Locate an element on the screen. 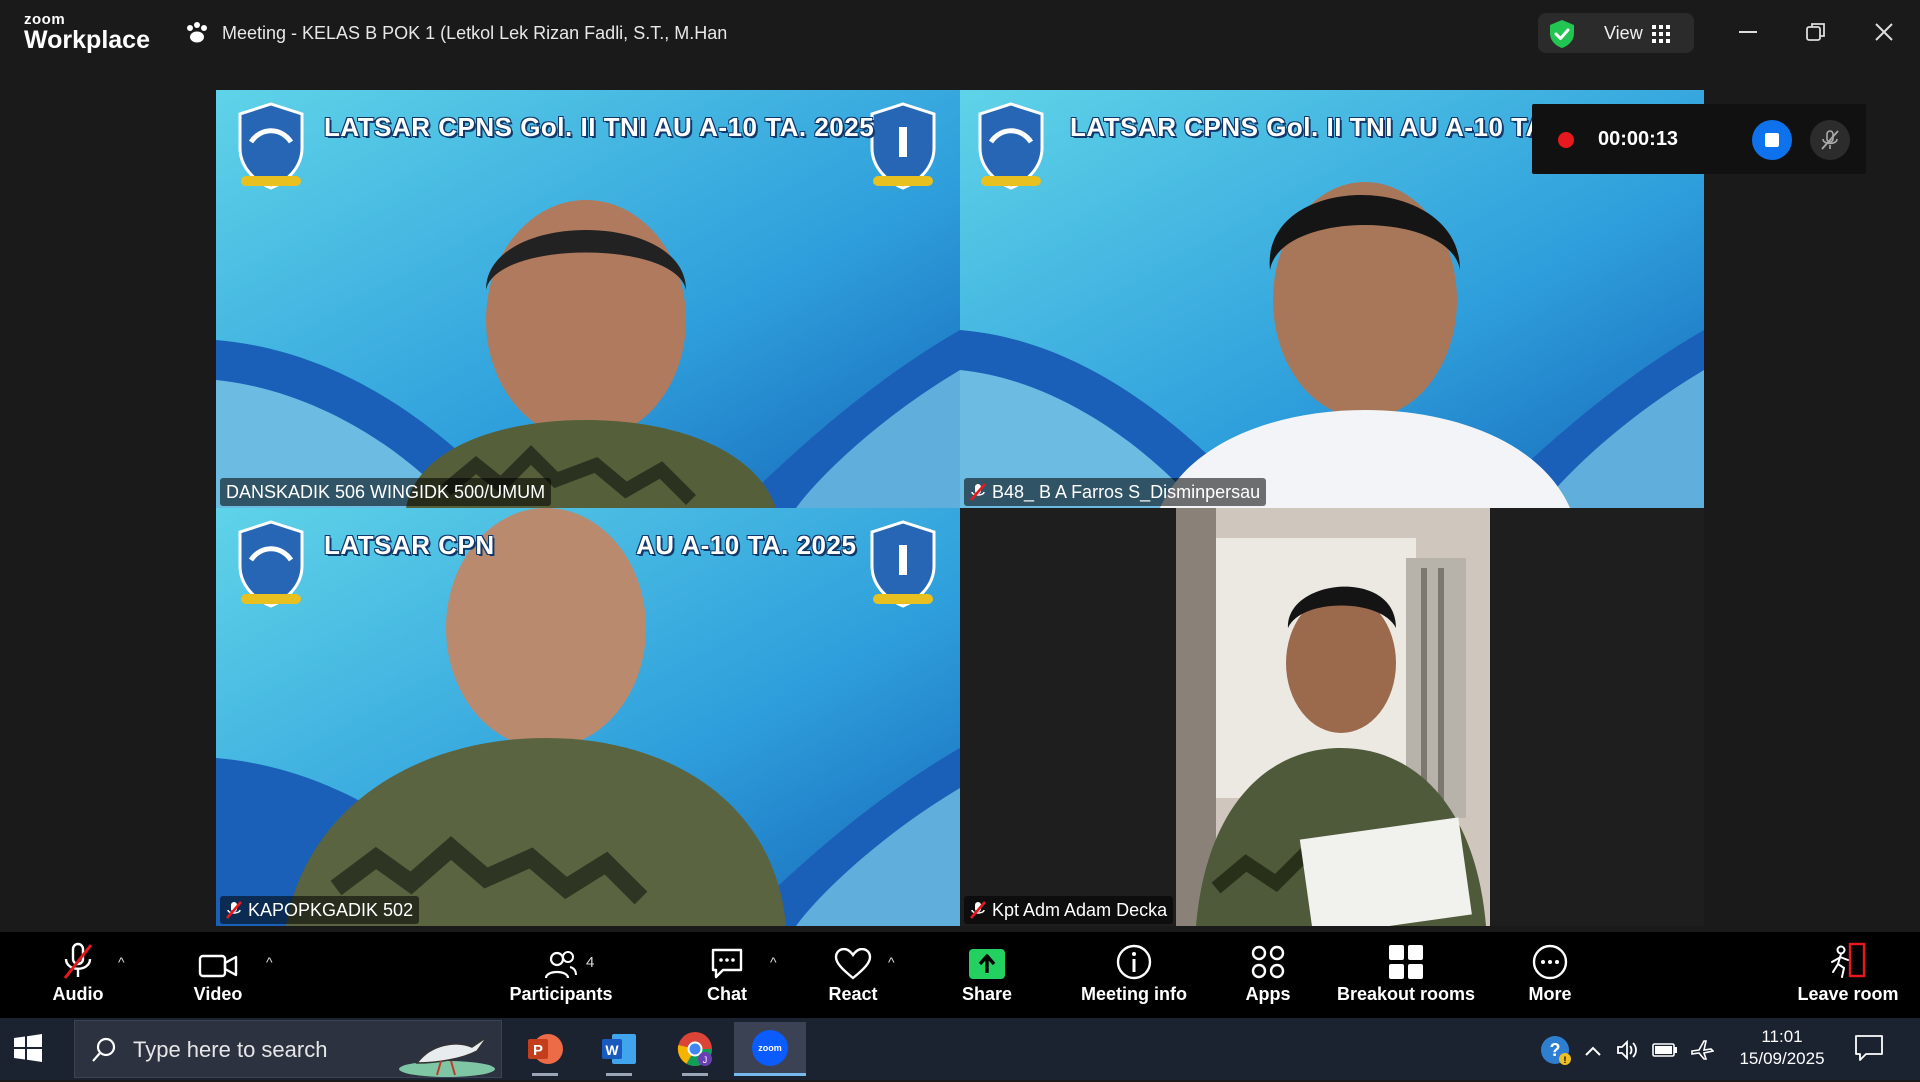 Image resolution: width=1920 pixels, height=1082 pixels. taskbar-word: W is located at coordinates (619, 1049).